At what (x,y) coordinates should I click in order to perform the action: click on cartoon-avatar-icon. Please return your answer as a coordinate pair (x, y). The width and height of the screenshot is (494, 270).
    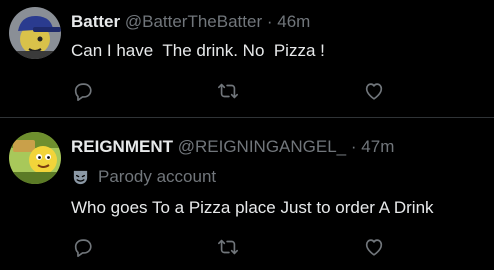
    Looking at the image, I should click on (35, 158).